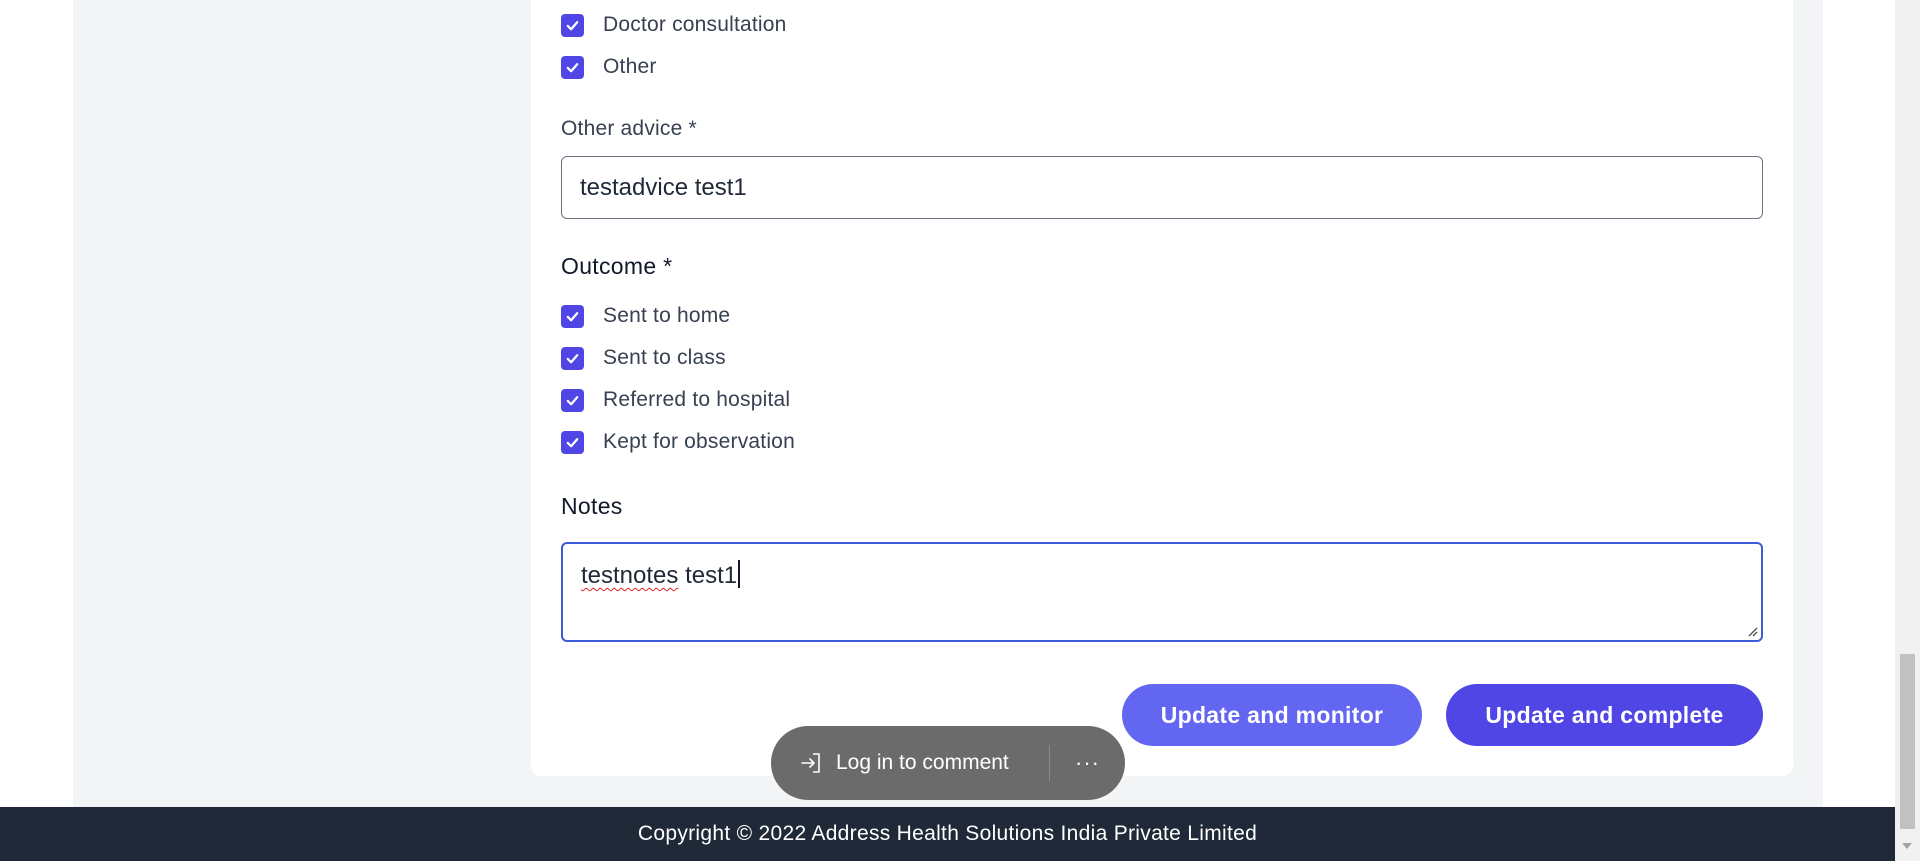  I want to click on log-in-to-comment-label: Log in to comment, so click(922, 762).